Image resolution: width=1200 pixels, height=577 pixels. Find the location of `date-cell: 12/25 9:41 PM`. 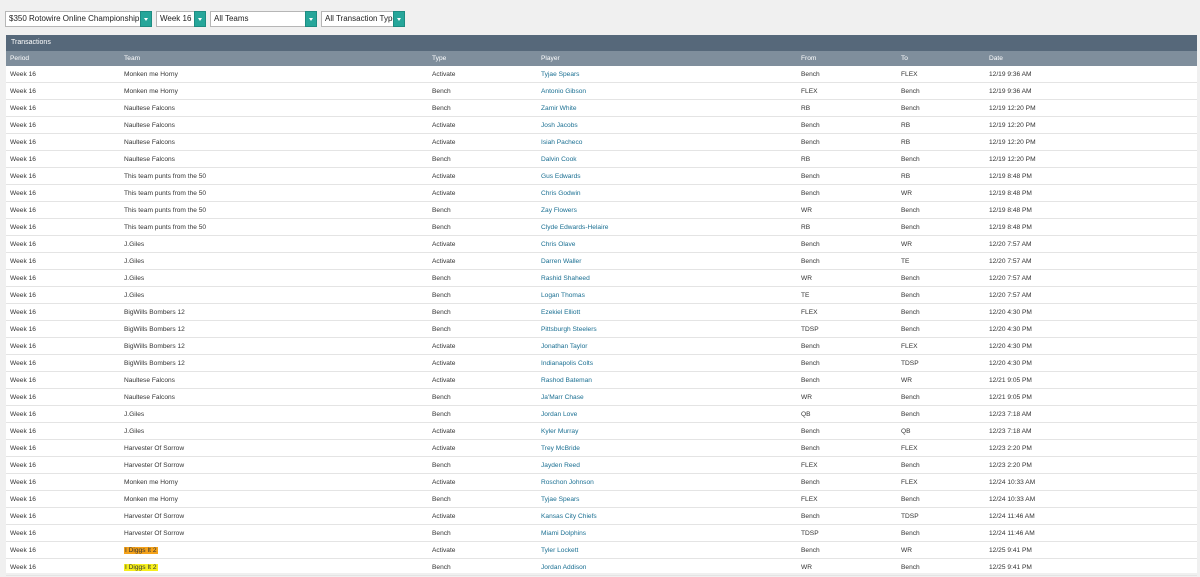

date-cell: 12/25 9:41 PM is located at coordinates (1091, 567).